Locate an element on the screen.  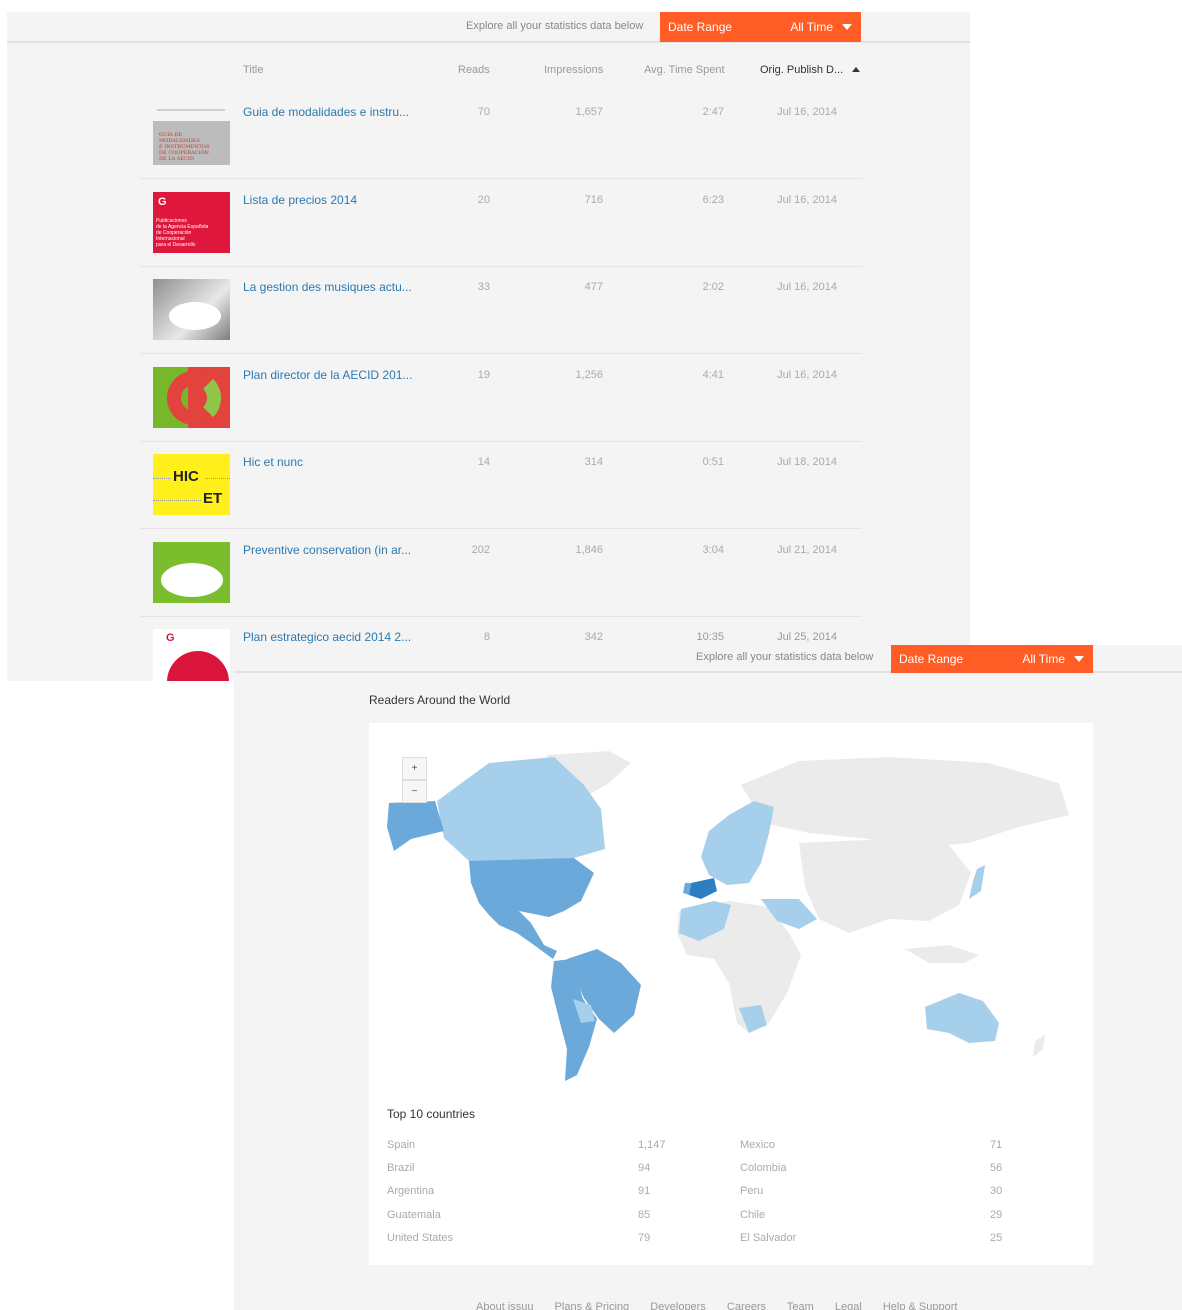
cover-ring is located at coordinates (194, 398).